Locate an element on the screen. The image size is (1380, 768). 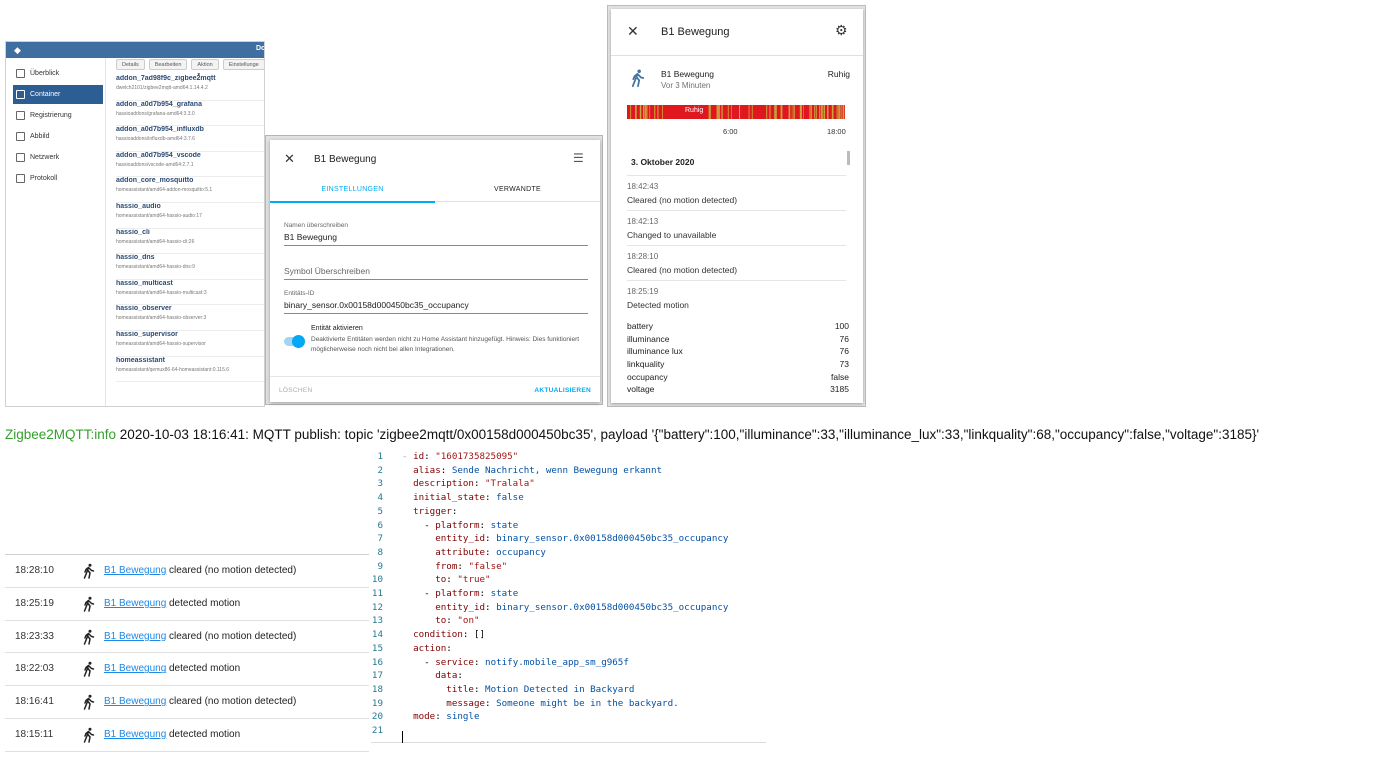
state-timeline: Ruhig is located at coordinates (736, 112).